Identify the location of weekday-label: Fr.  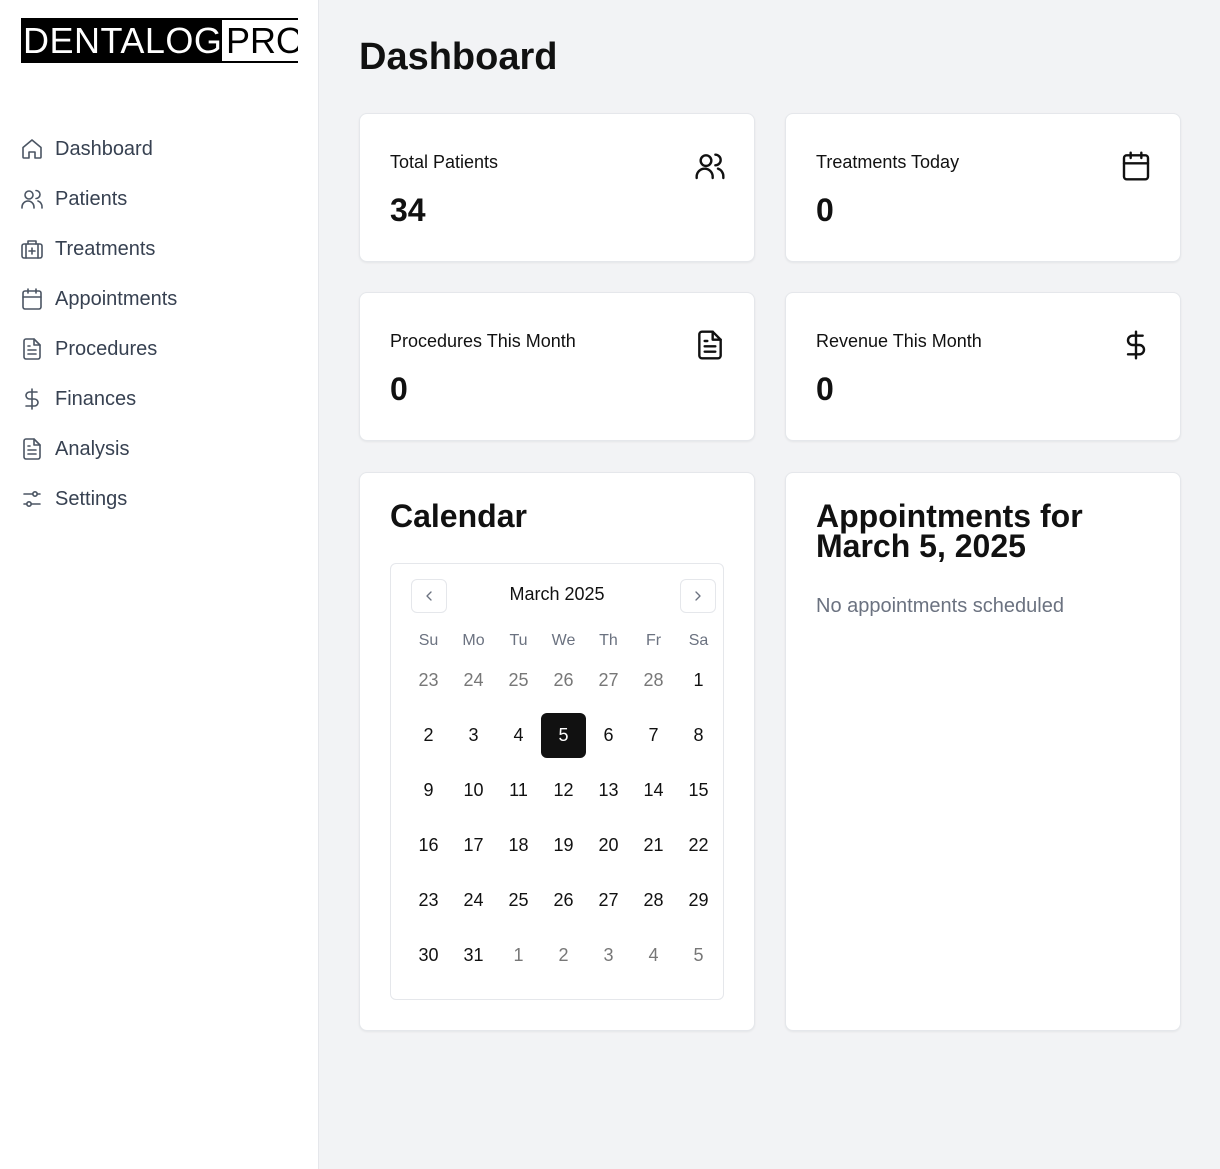
(653, 640).